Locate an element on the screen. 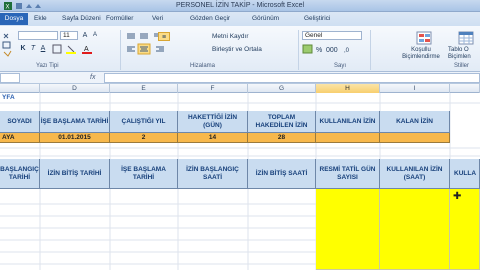  header-leave-end-time: İZİN BİTİŞ SAATİ is located at coordinates (282, 174).